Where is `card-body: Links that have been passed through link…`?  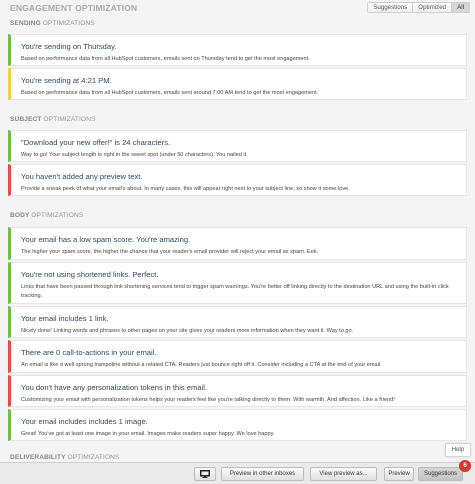
card-body: Links that have been passed through link… is located at coordinates (235, 291).